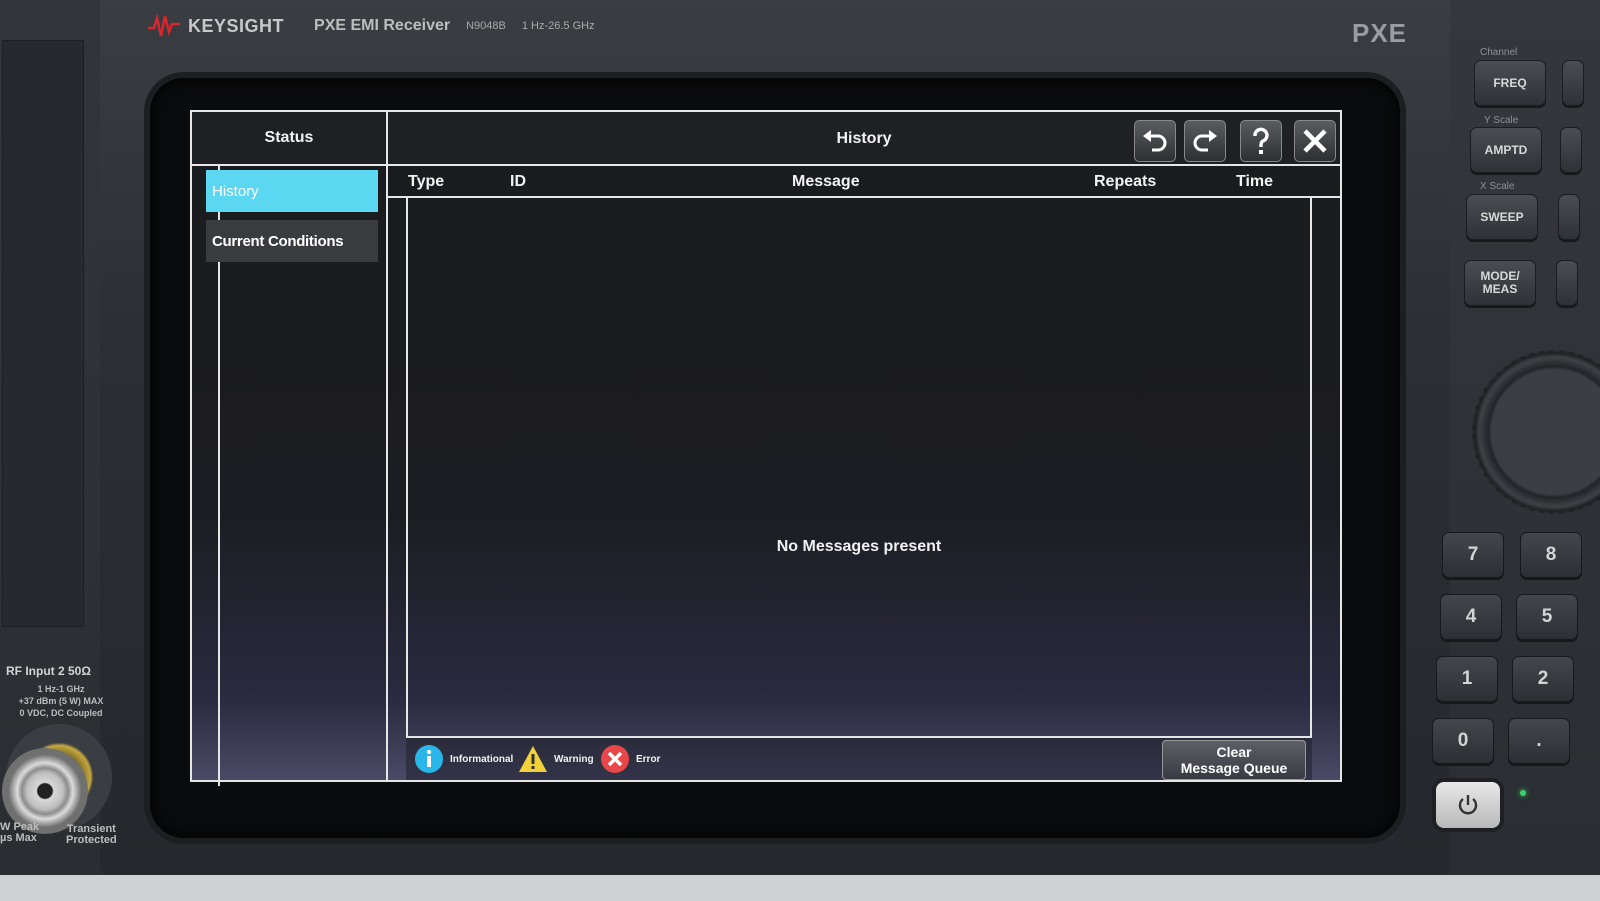 This screenshot has width=1600, height=901. What do you see at coordinates (164, 25) in the screenshot?
I see `keysight-logo-icon` at bounding box center [164, 25].